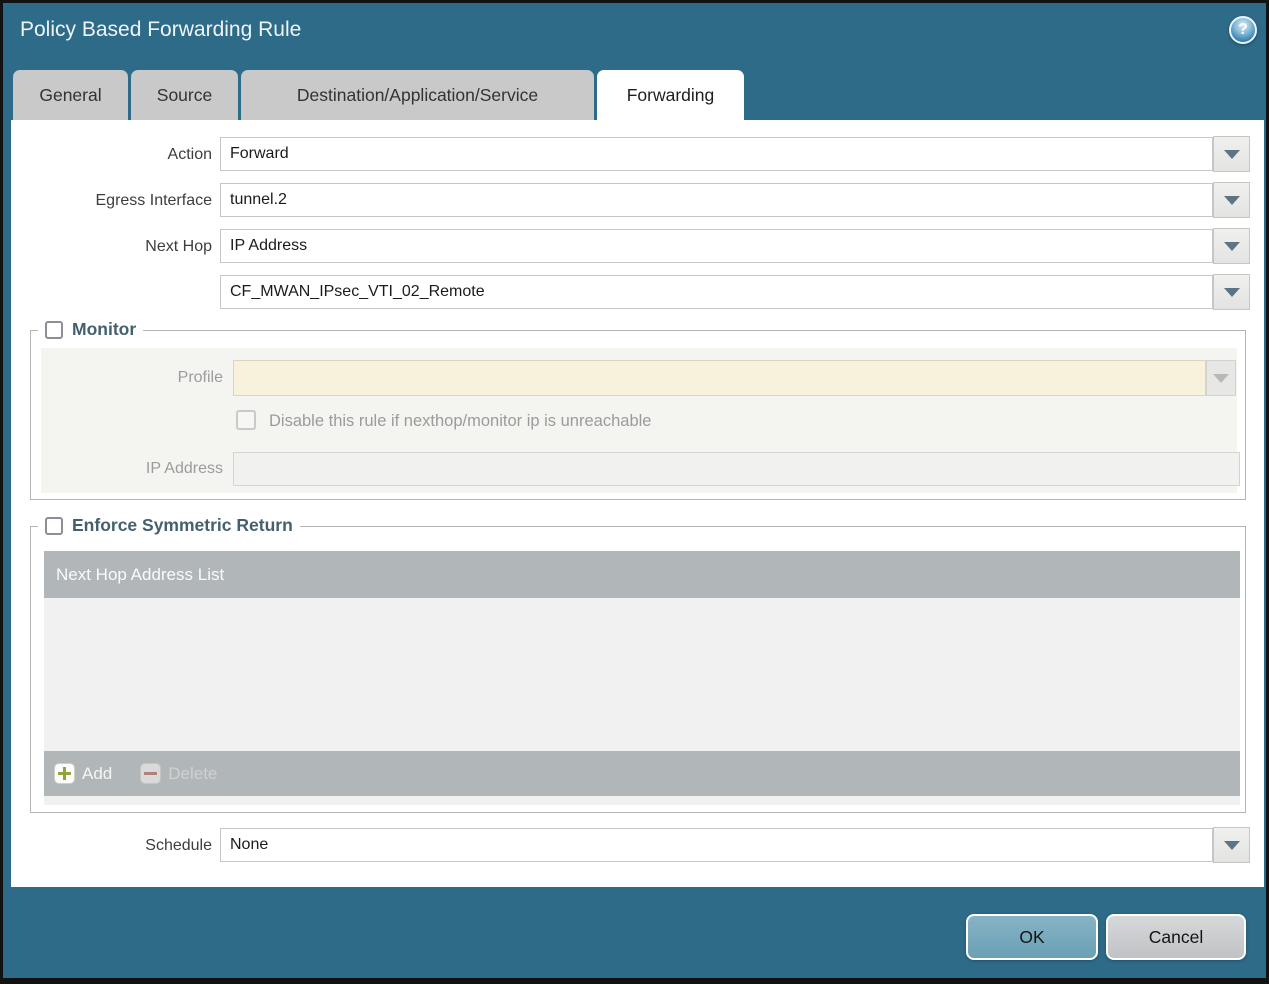 Image resolution: width=1269 pixels, height=984 pixels. I want to click on symmetric-return-title: Enforce Symmetric Return, so click(182, 525).